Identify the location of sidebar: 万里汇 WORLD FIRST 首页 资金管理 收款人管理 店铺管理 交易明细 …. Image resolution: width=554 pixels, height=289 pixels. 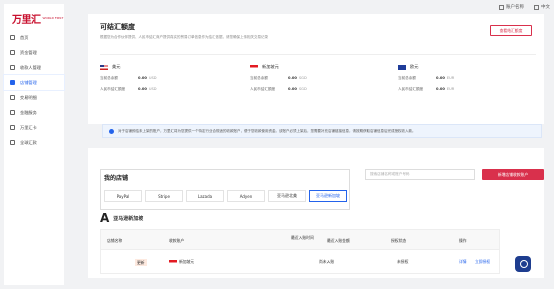
(34, 144).